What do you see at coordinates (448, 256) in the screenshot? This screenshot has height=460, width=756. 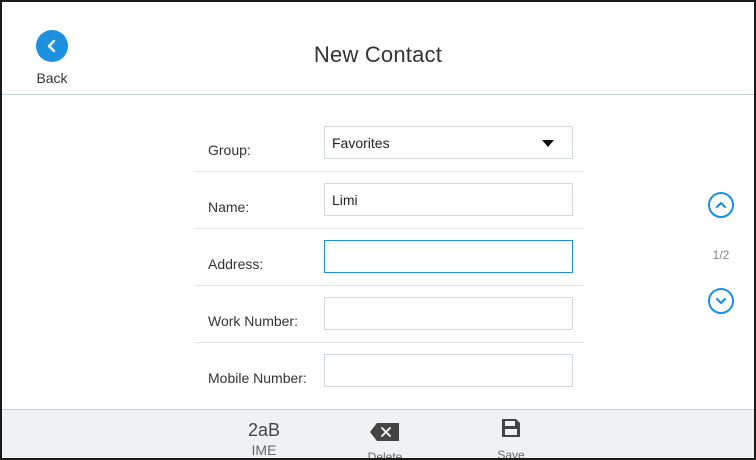 I see `address-field` at bounding box center [448, 256].